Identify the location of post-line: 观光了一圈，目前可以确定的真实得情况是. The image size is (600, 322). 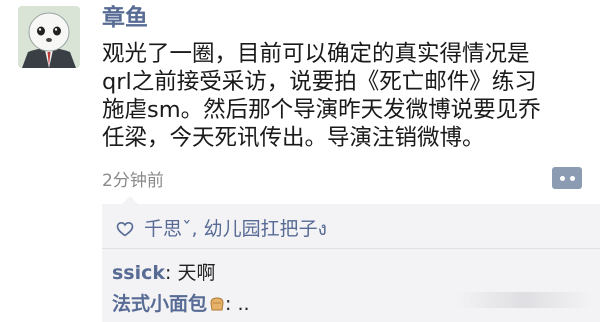
(316, 54).